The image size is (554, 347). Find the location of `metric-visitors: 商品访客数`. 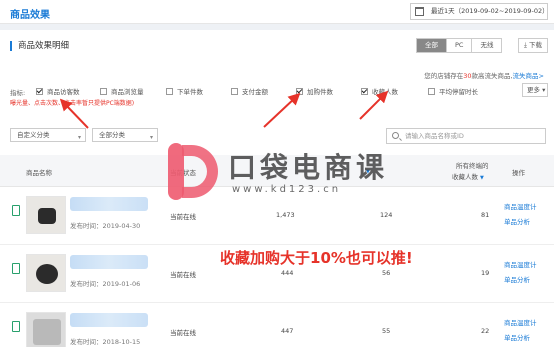

metric-visitors: 商品访客数 is located at coordinates (58, 91).